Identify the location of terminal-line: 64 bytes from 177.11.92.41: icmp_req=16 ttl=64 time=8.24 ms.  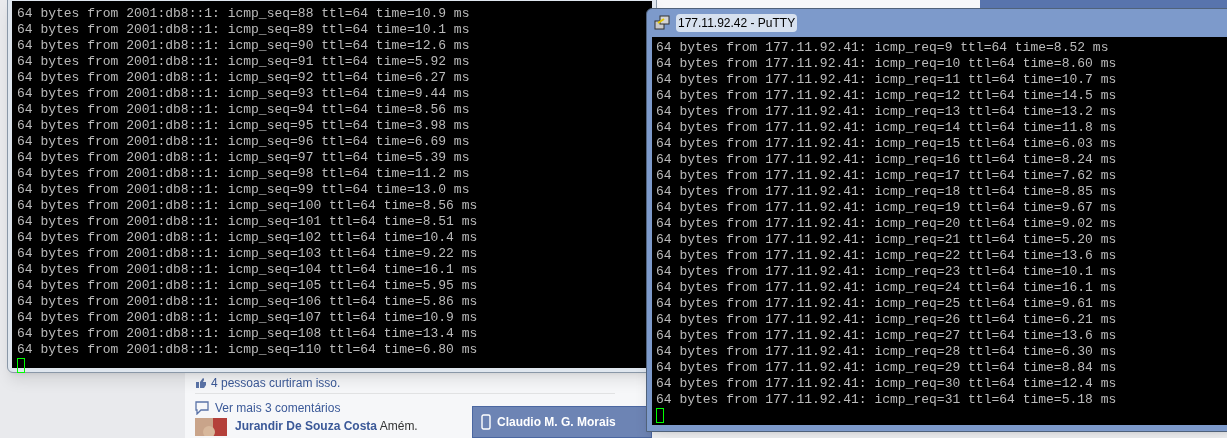
(887, 160).